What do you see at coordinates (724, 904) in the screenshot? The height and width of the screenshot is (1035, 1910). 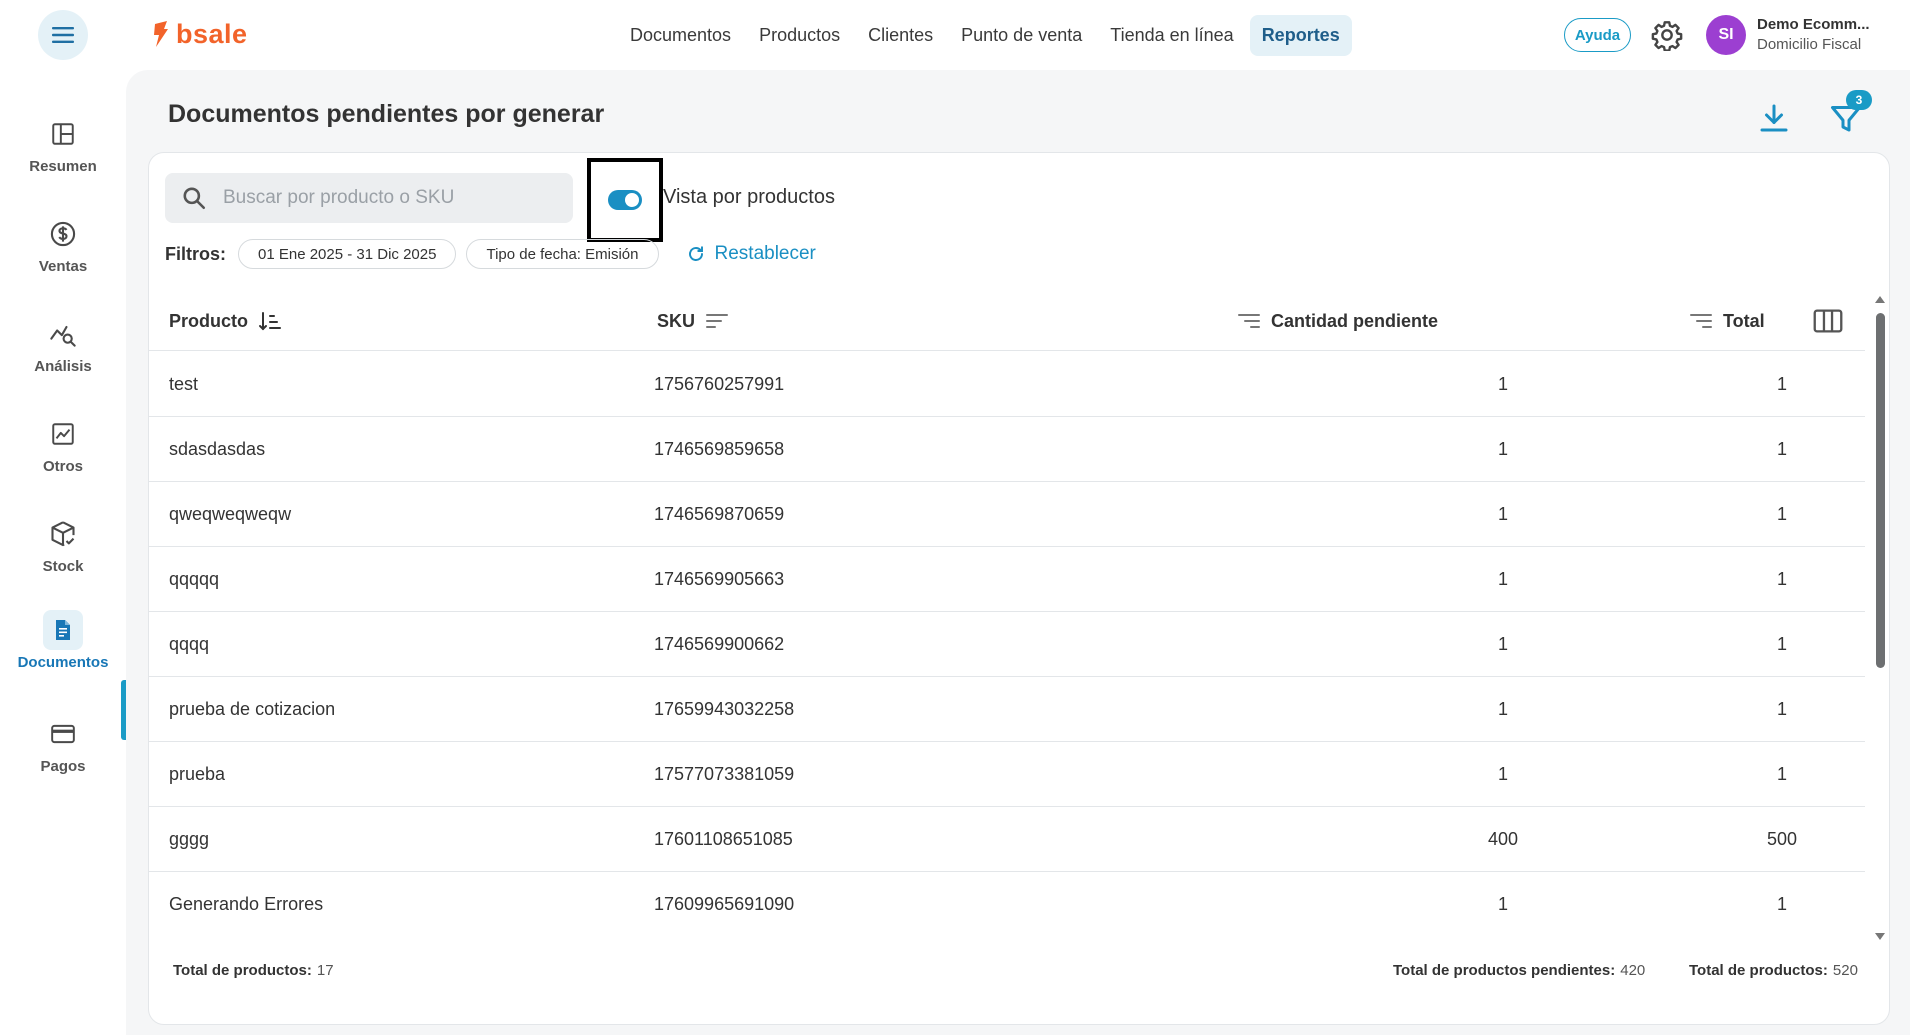 I see `cell-sku: 17609965691090` at bounding box center [724, 904].